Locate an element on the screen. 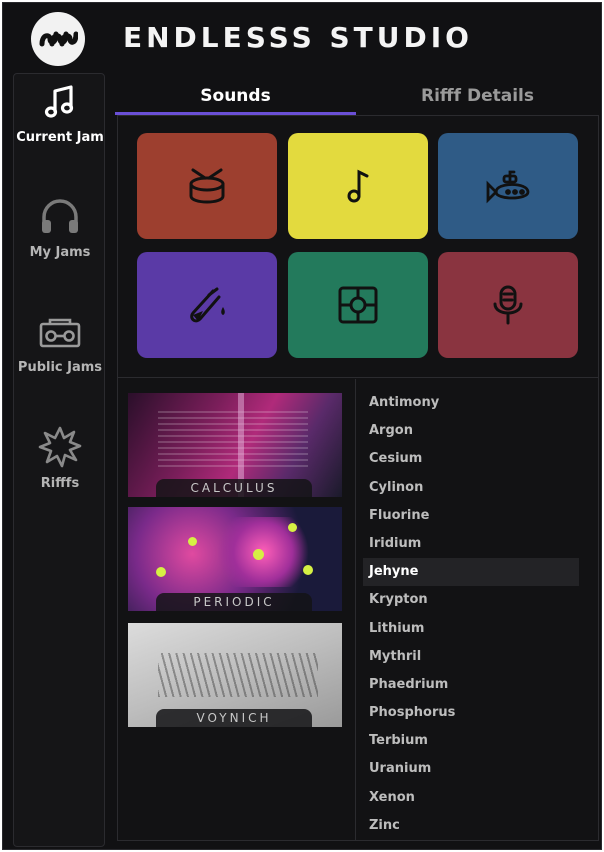 Image resolution: width=604 pixels, height=852 pixels. sidebar-item-label: Current Jam is located at coordinates (60, 137).